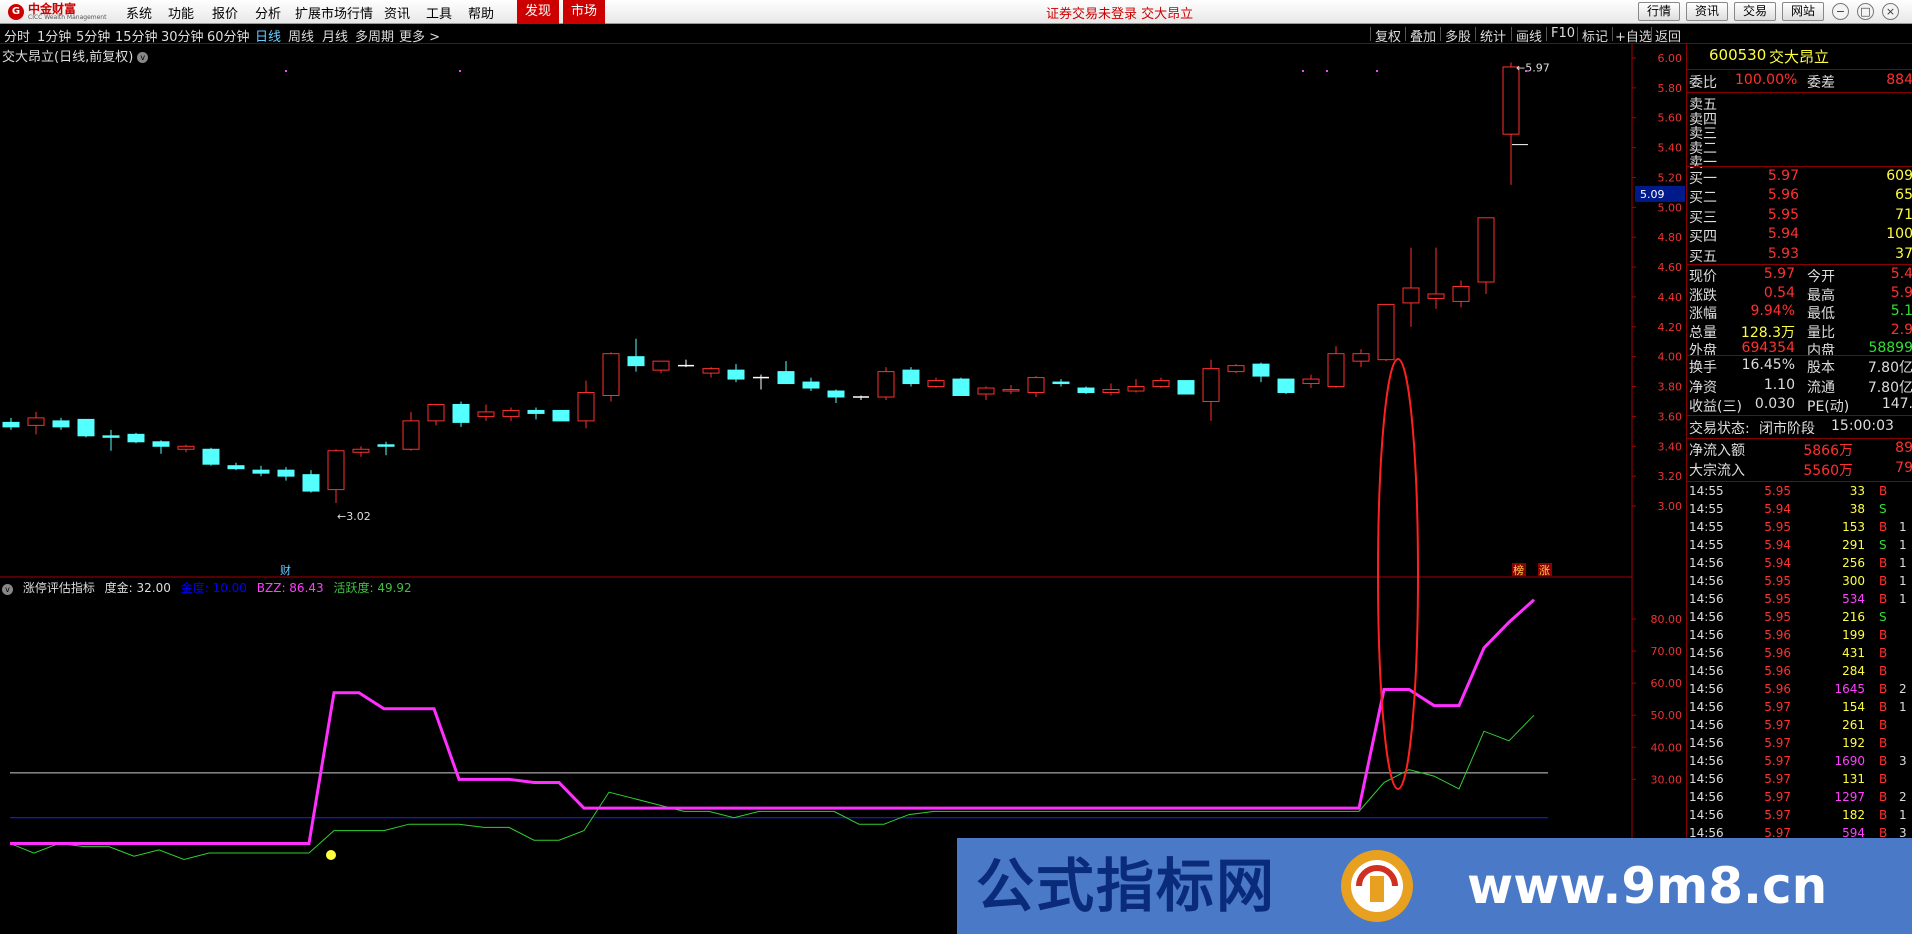 The width and height of the screenshot is (1912, 934). Describe the element at coordinates (481, 12) in the screenshot. I see `menu-help: 帮助` at that location.